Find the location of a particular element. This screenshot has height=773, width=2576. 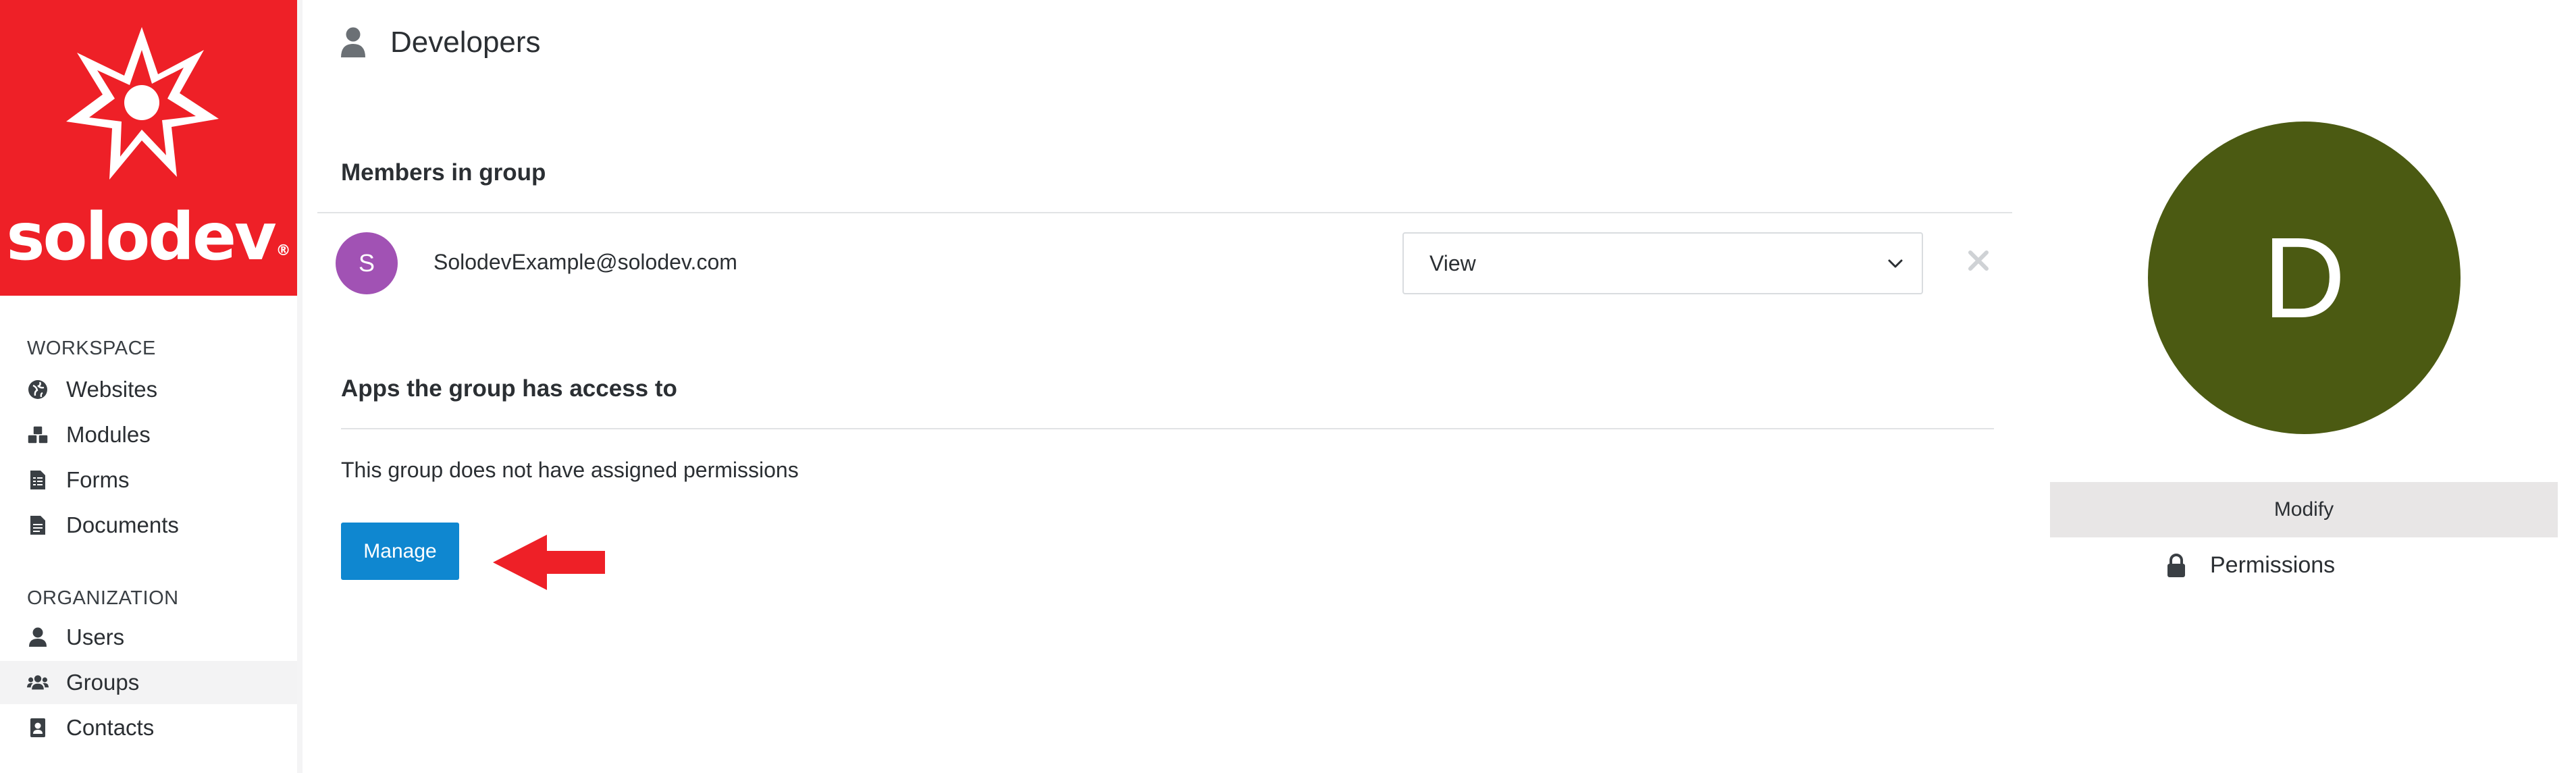

member-role-select: View is located at coordinates (1662, 263).